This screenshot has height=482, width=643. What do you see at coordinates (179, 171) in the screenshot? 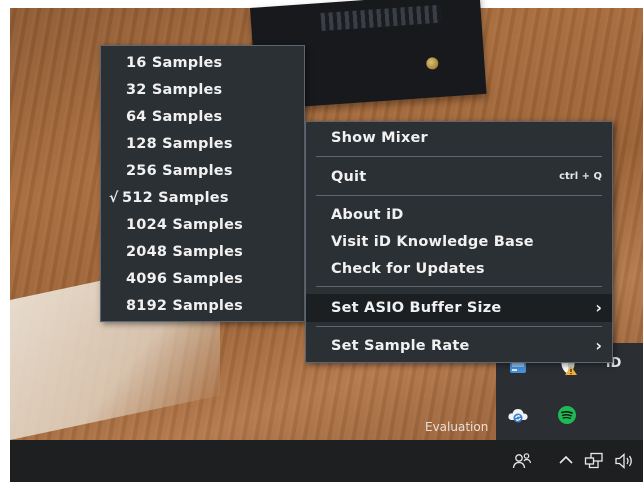
I see `buffer-size-label: 256 Samples` at bounding box center [179, 171].